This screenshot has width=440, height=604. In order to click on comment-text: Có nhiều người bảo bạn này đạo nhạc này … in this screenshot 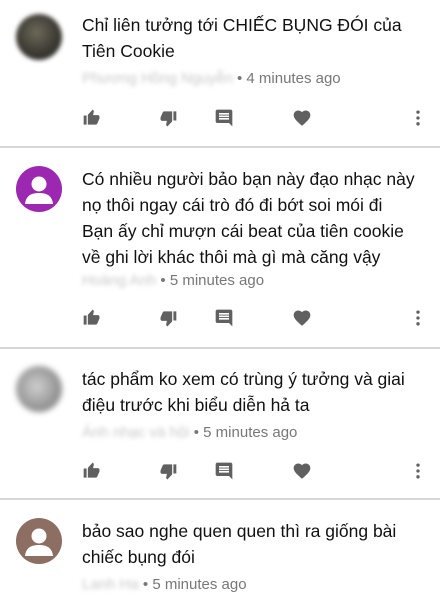, I will do `click(248, 218)`.